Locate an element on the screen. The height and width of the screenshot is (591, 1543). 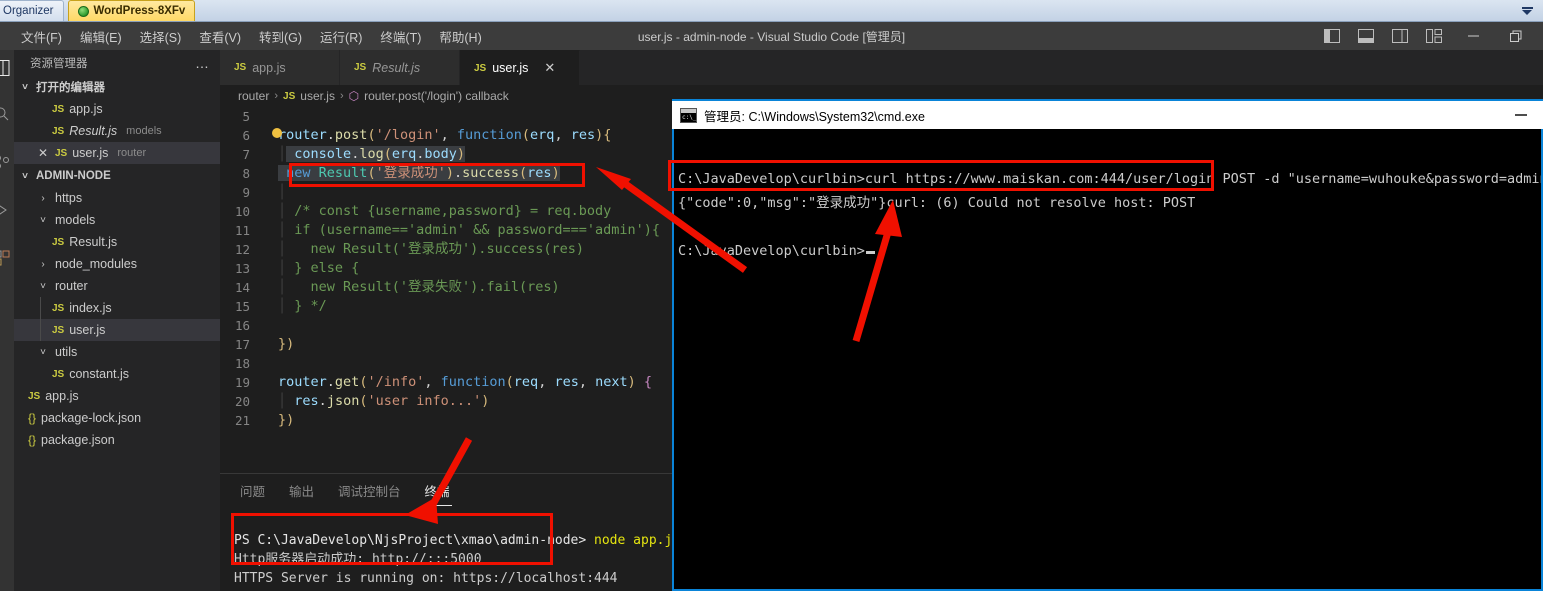
taskbar-tab-wordpress: WordPress-8XFv is located at coordinates (131, 10).